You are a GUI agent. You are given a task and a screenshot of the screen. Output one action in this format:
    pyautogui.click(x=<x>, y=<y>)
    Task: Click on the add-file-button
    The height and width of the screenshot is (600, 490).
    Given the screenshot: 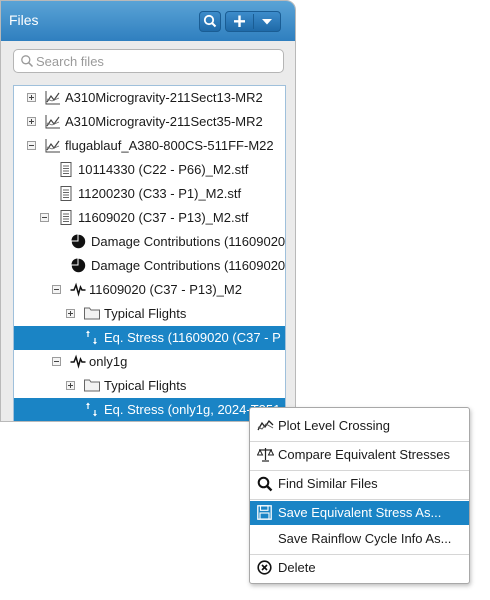 What is the action you would take?
    pyautogui.click(x=253, y=21)
    